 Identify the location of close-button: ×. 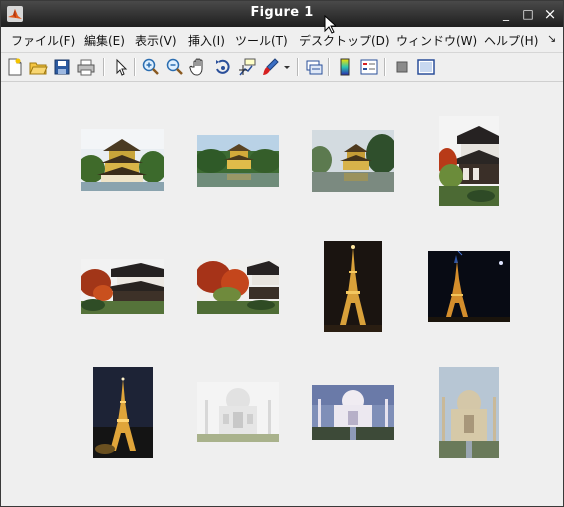
(550, 14).